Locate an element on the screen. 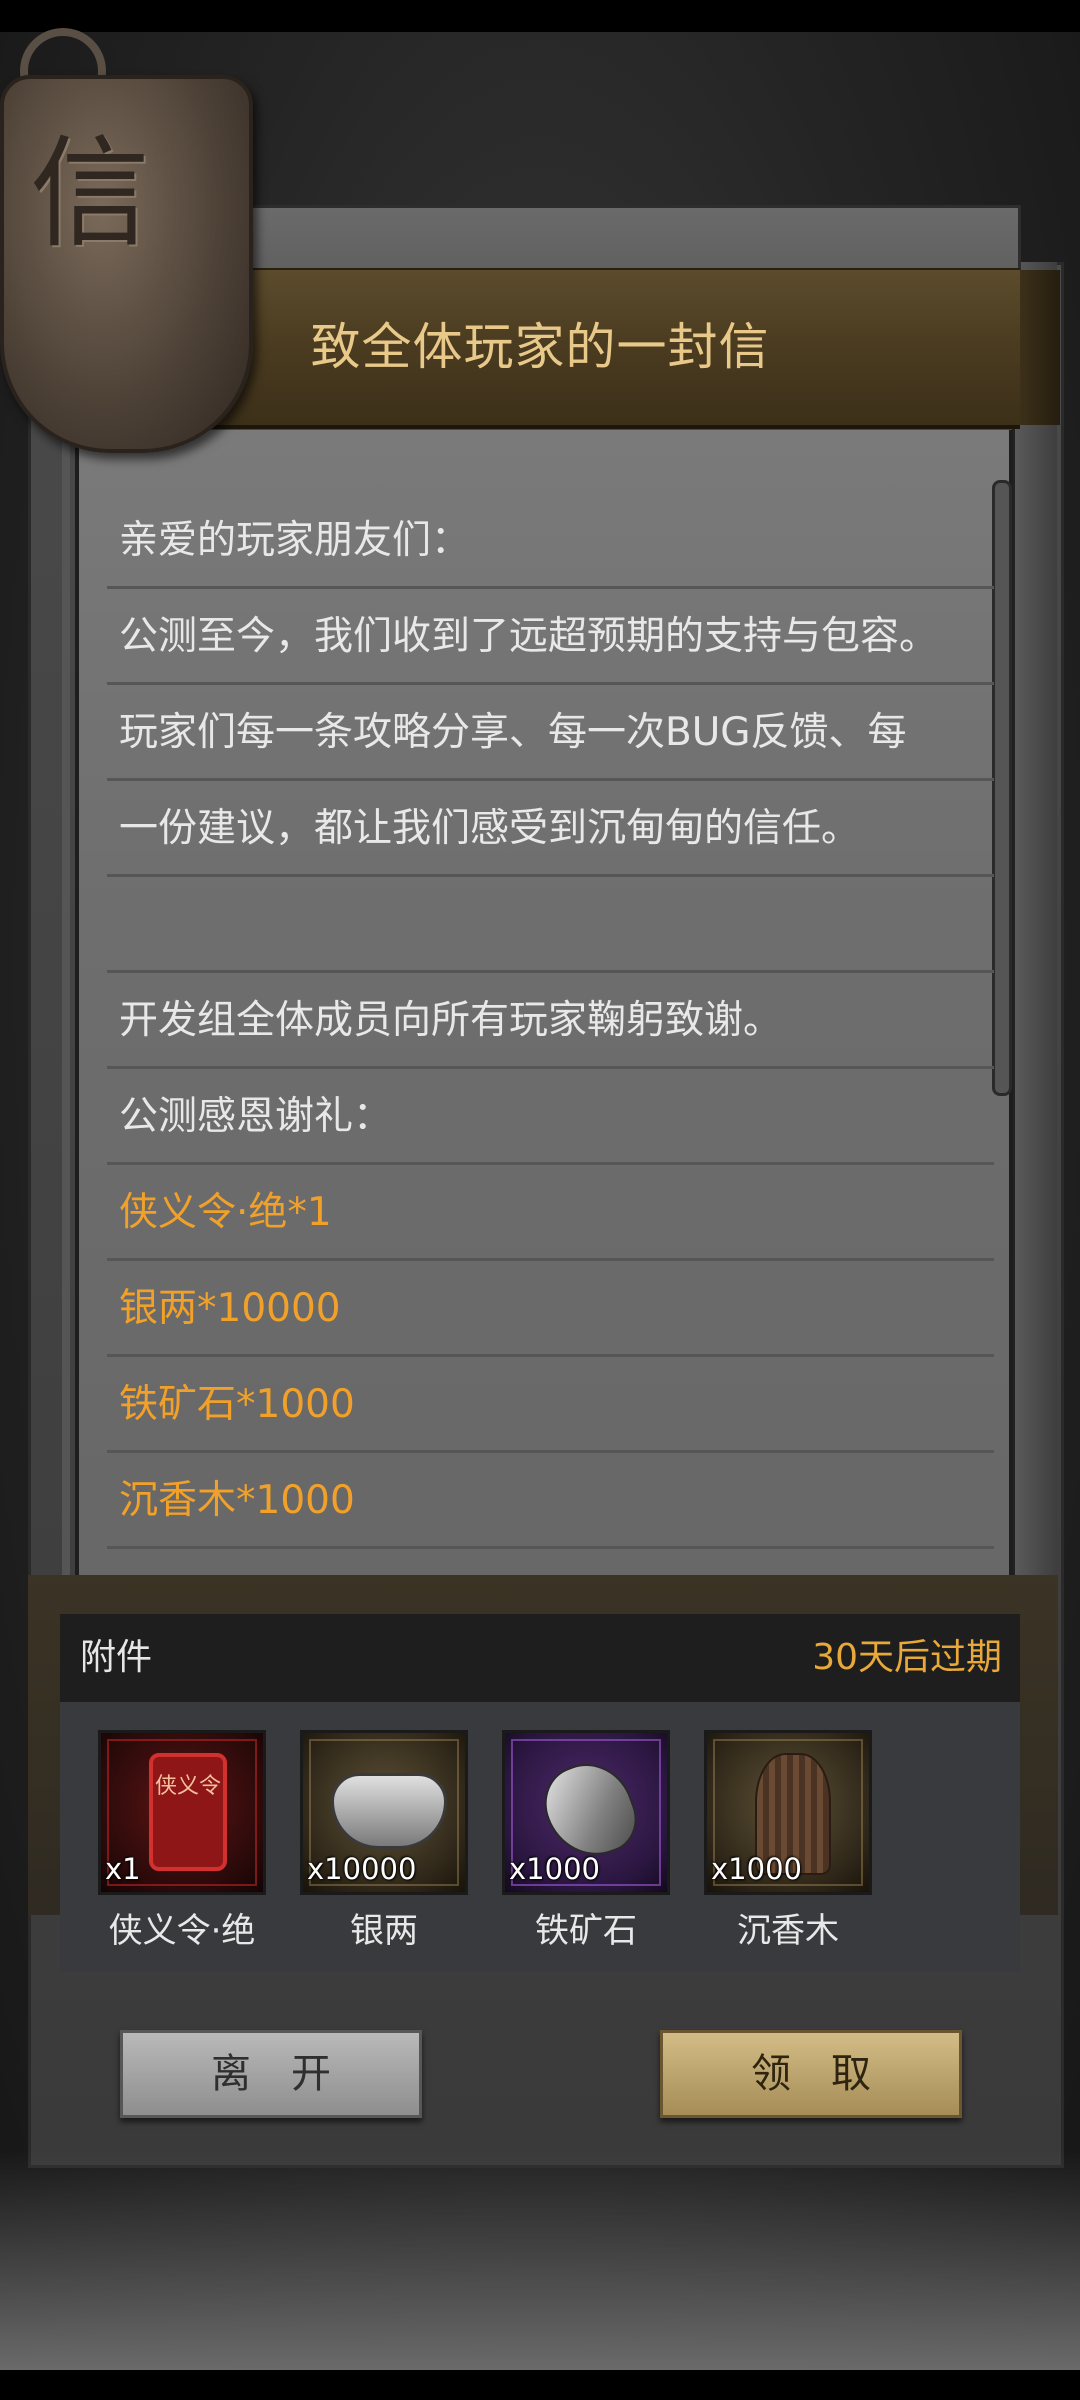  attachment-item: x10000 is located at coordinates (384, 1812).